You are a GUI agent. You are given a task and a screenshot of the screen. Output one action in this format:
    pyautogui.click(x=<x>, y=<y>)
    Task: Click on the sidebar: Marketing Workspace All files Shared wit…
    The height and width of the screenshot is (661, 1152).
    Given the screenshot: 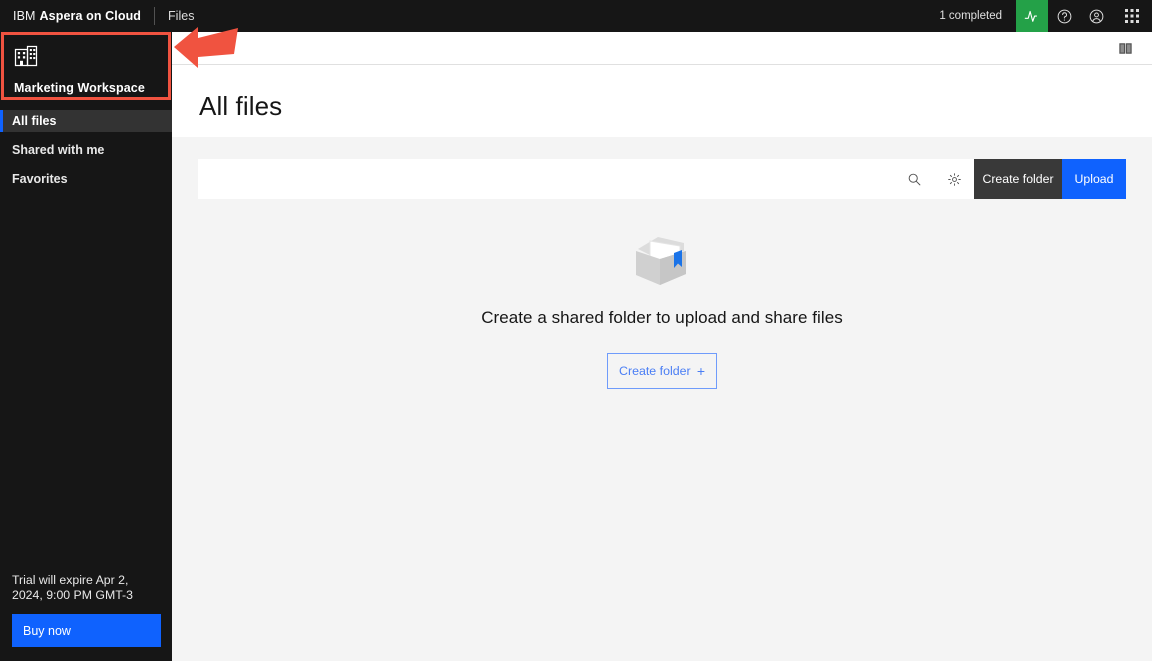 What is the action you would take?
    pyautogui.click(x=86, y=346)
    